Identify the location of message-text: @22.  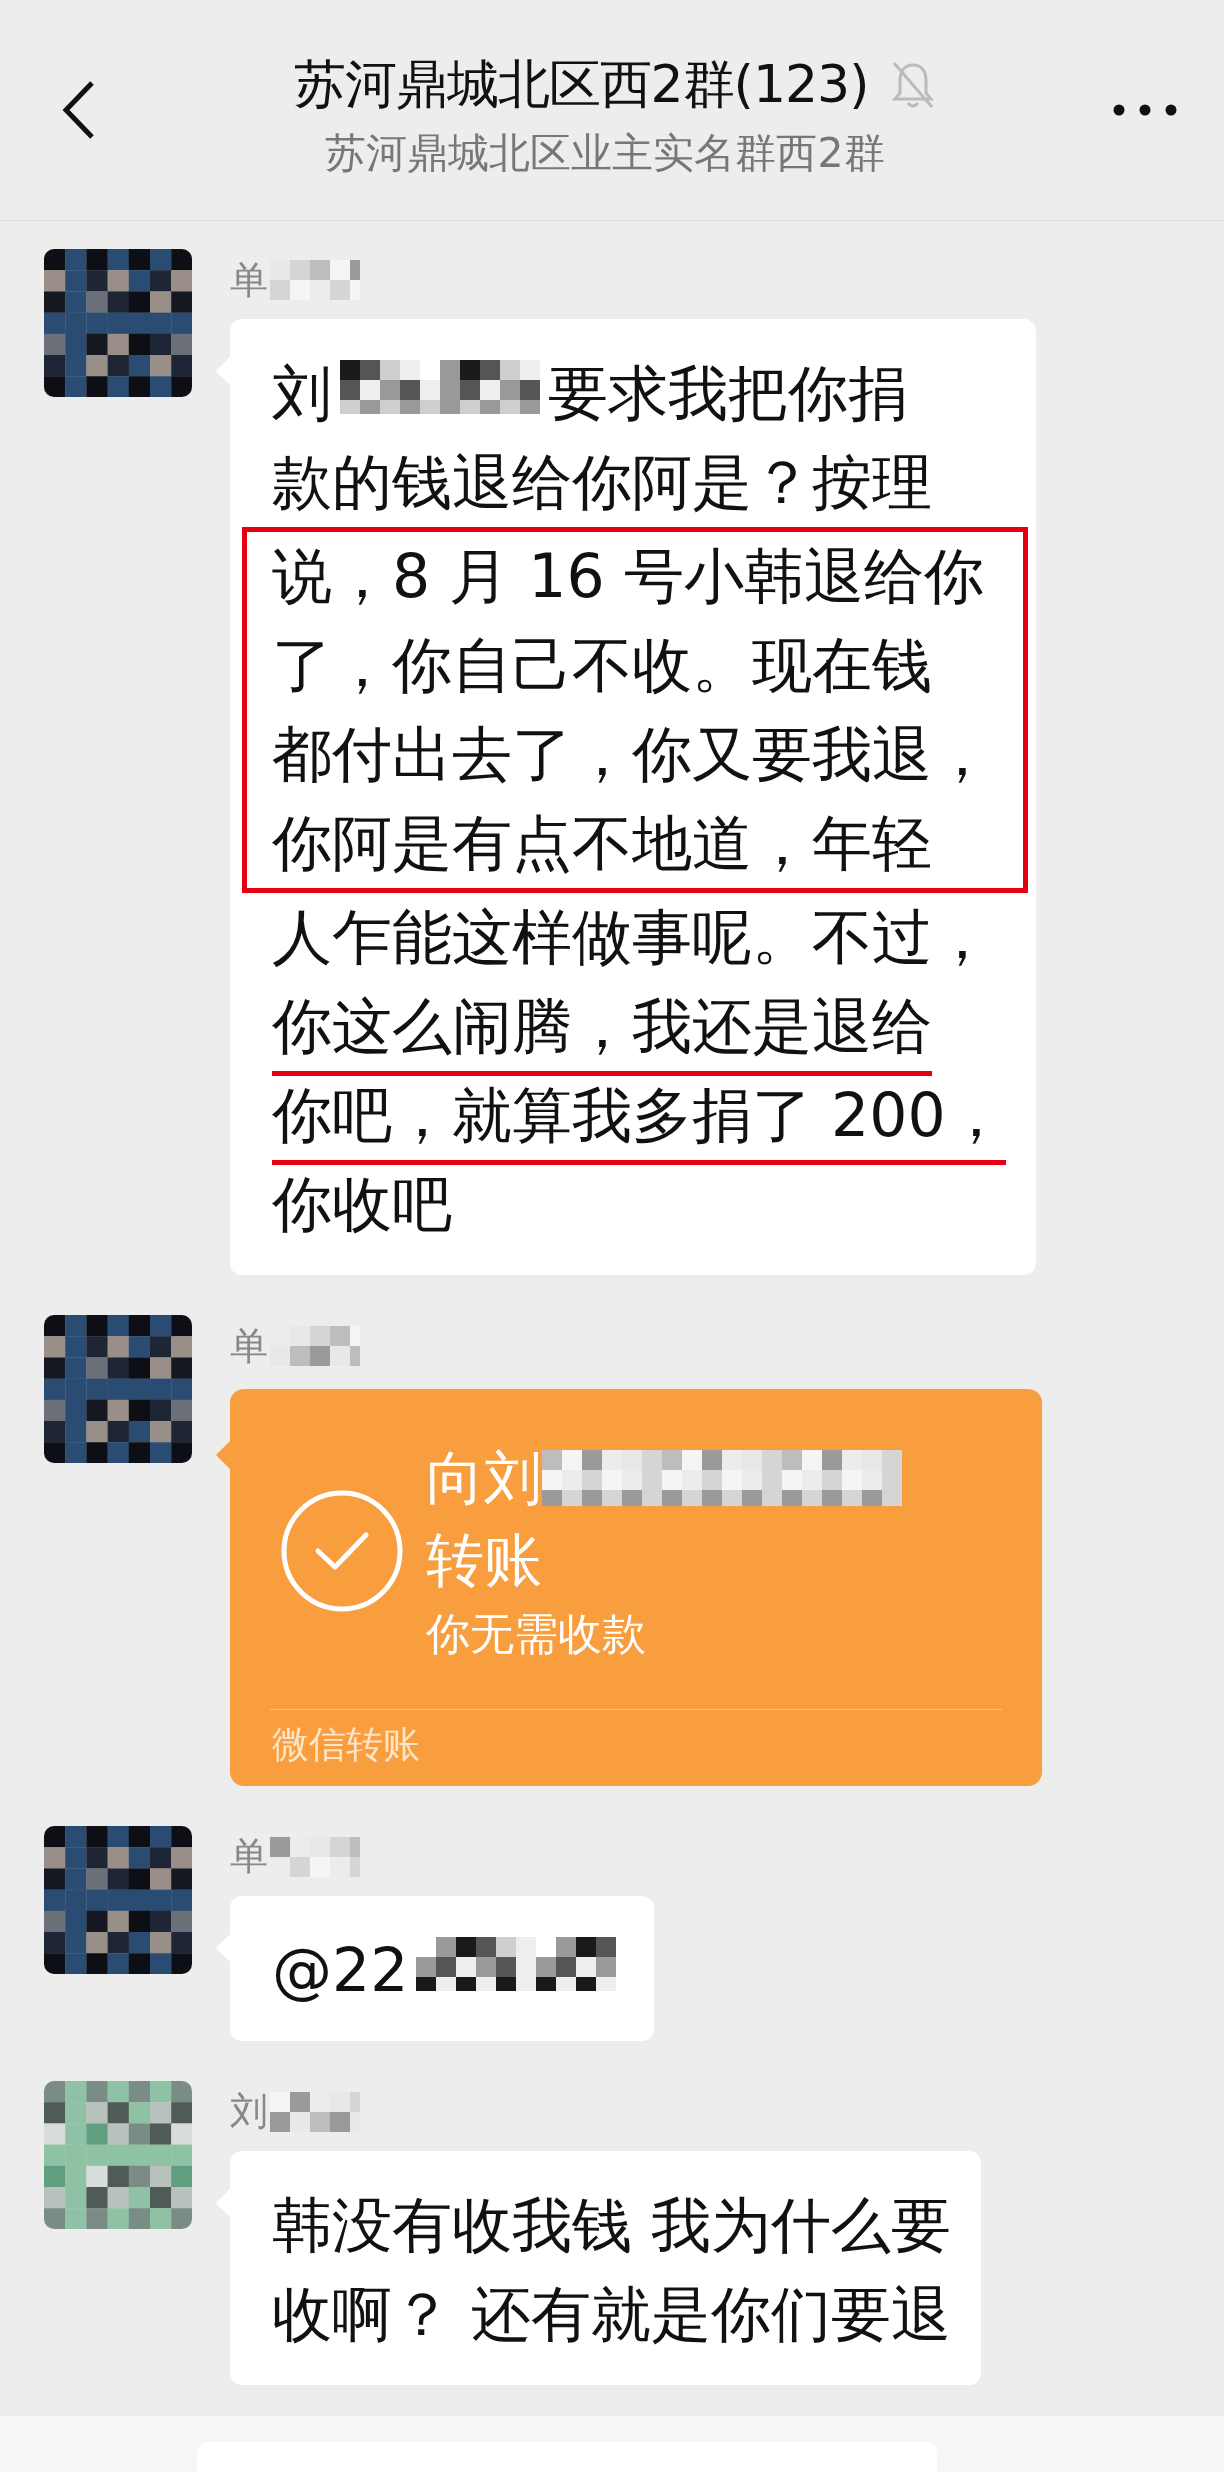
(340, 1970).